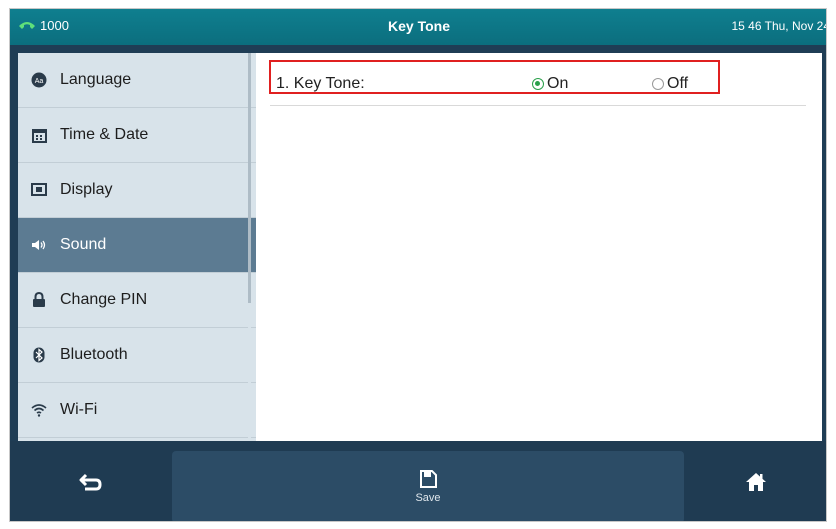 The image size is (836, 529). I want to click on sidebar-item-label: Change PIN, so click(104, 299).